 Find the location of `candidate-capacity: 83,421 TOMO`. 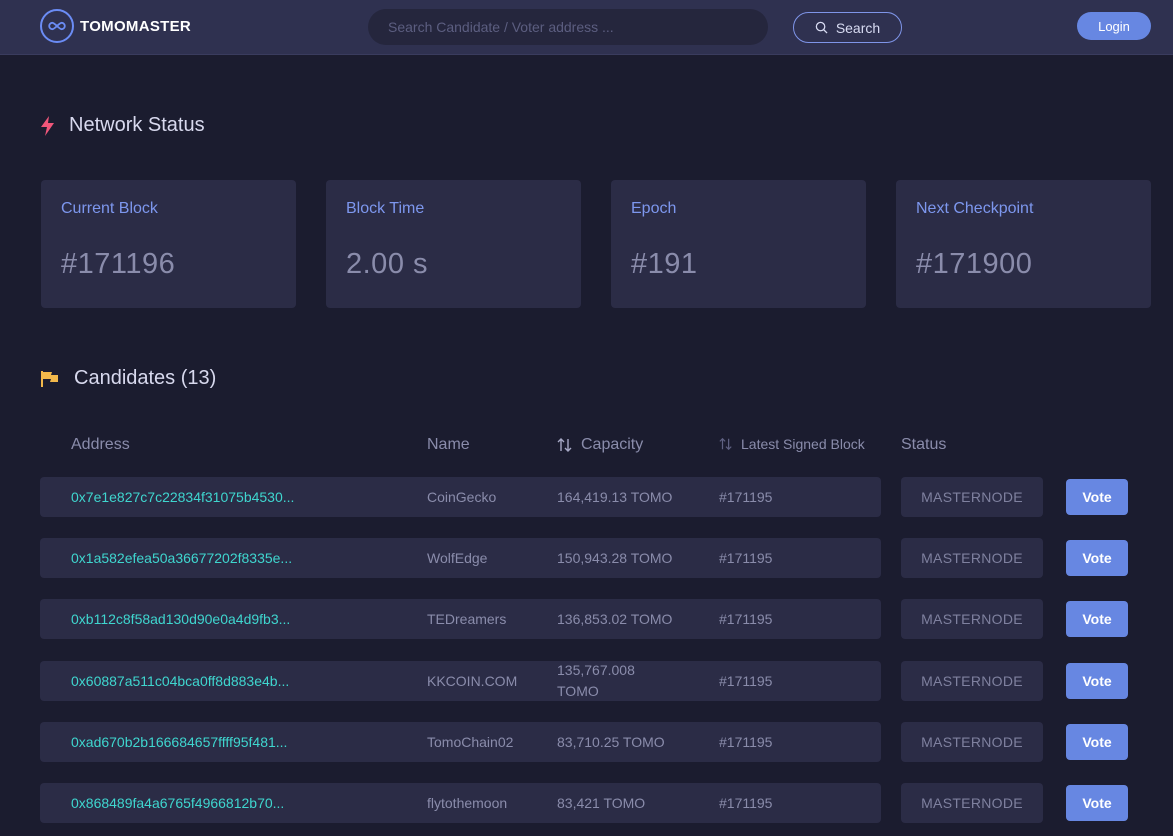

candidate-capacity: 83,421 TOMO is located at coordinates (601, 802).